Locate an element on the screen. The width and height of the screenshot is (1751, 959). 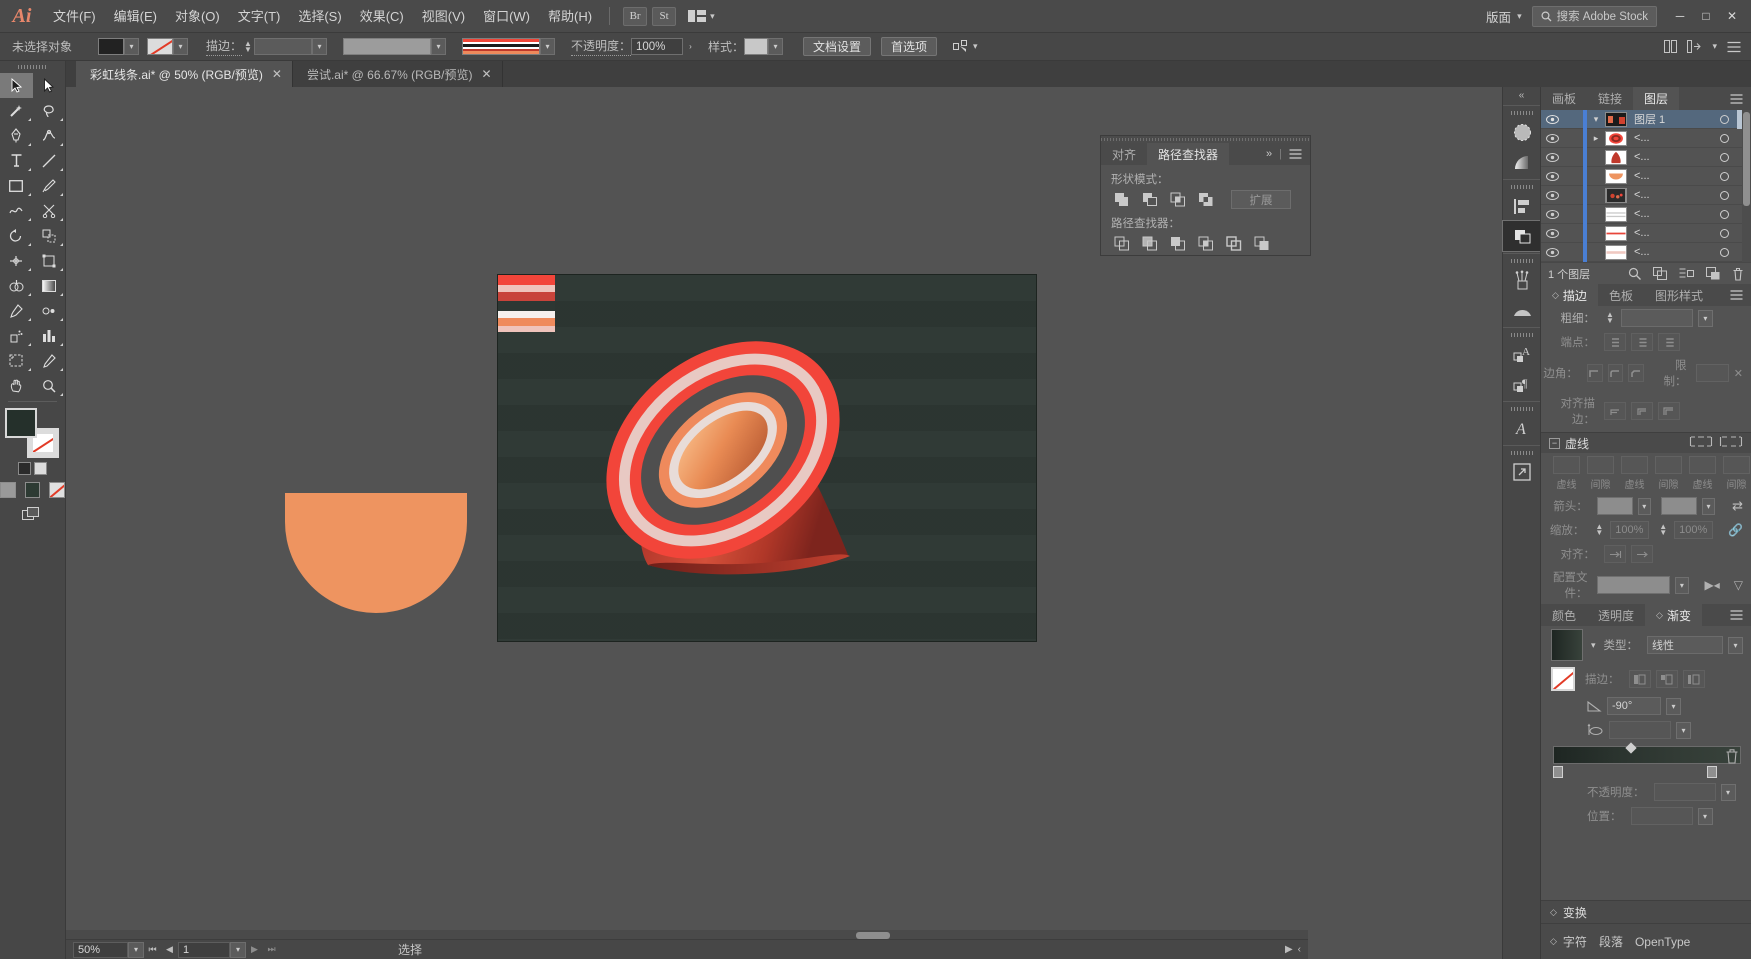
artboard-number-input: 1 is located at coordinates (204, 949).